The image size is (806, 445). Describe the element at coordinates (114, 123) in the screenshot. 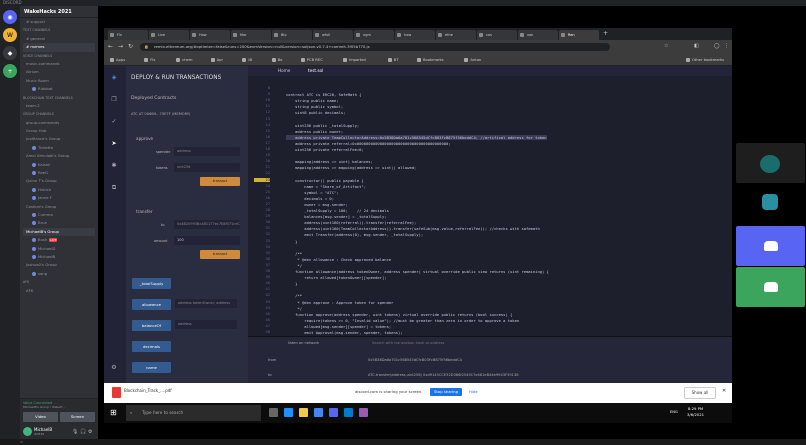

I see `compiler-icon: ✓` at that location.